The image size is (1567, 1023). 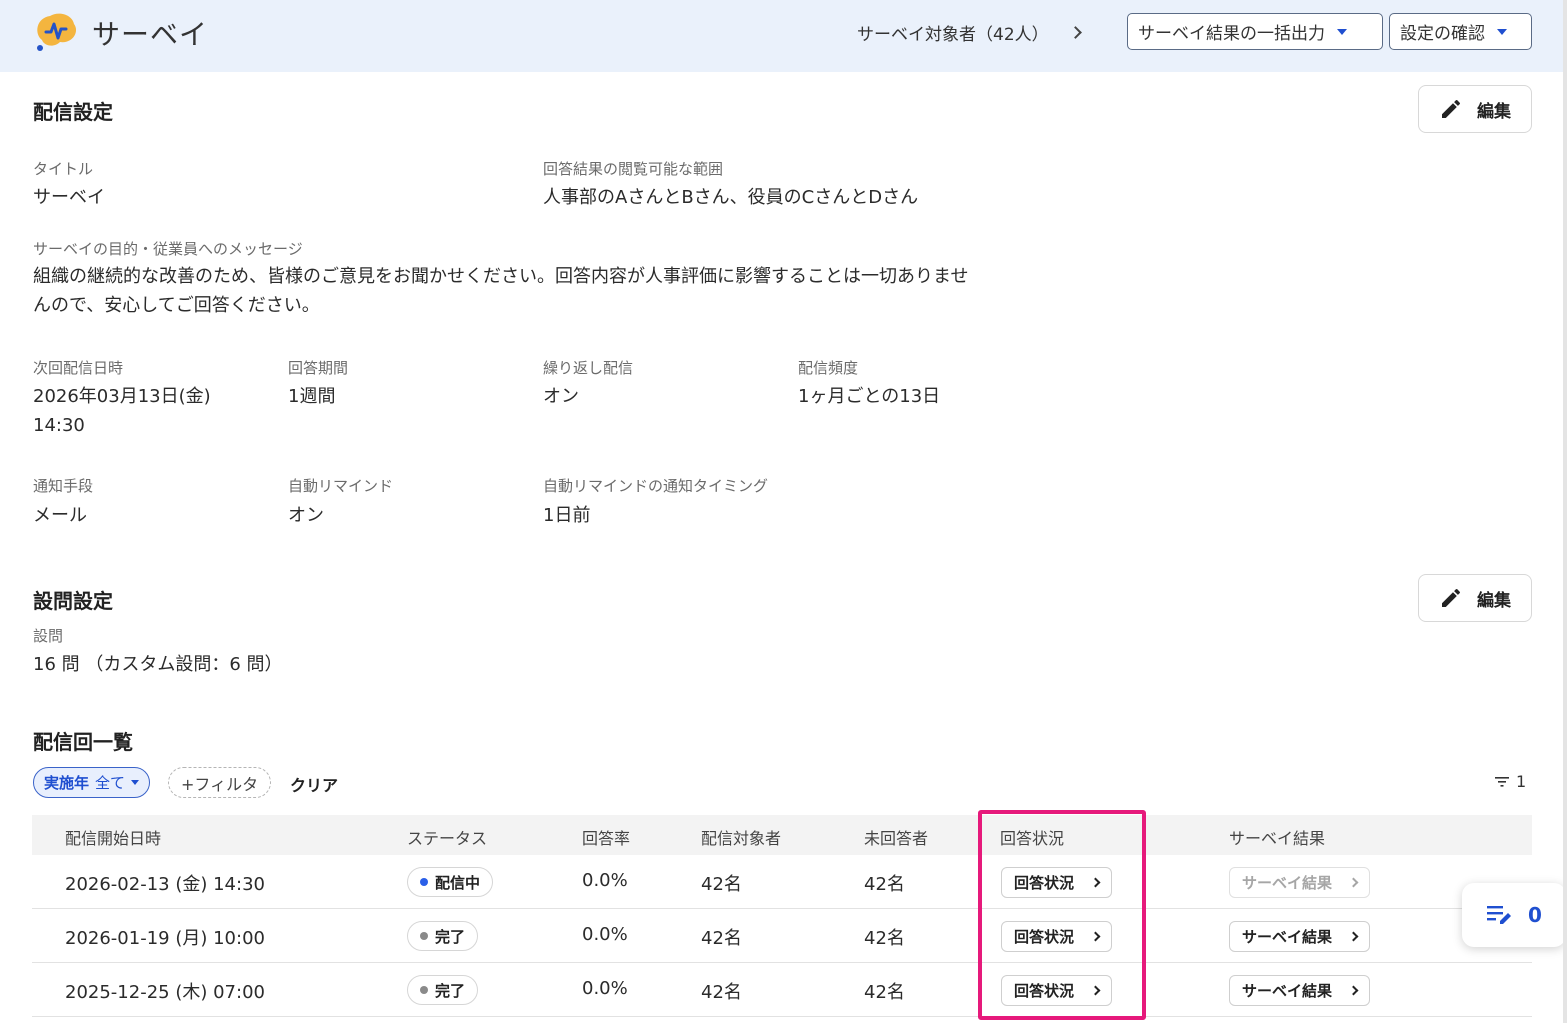 I want to click on column-header: 回答状況, so click(x=1032, y=838).